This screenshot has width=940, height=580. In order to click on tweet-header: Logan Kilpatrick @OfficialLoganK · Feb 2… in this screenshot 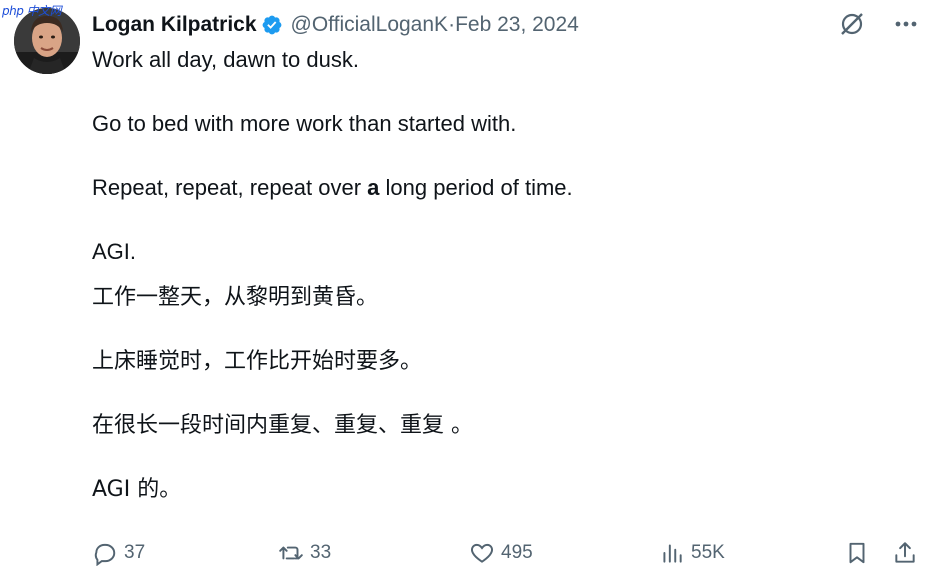, I will do `click(335, 25)`.